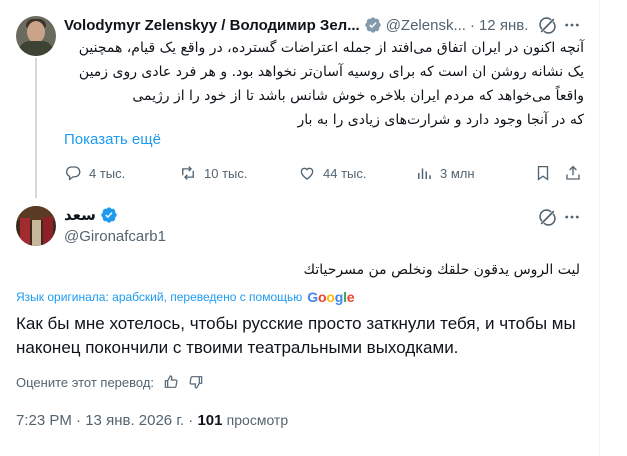 This screenshot has height=456, width=627. Describe the element at coordinates (210, 420) in the screenshot. I see `views-count: 101` at that location.